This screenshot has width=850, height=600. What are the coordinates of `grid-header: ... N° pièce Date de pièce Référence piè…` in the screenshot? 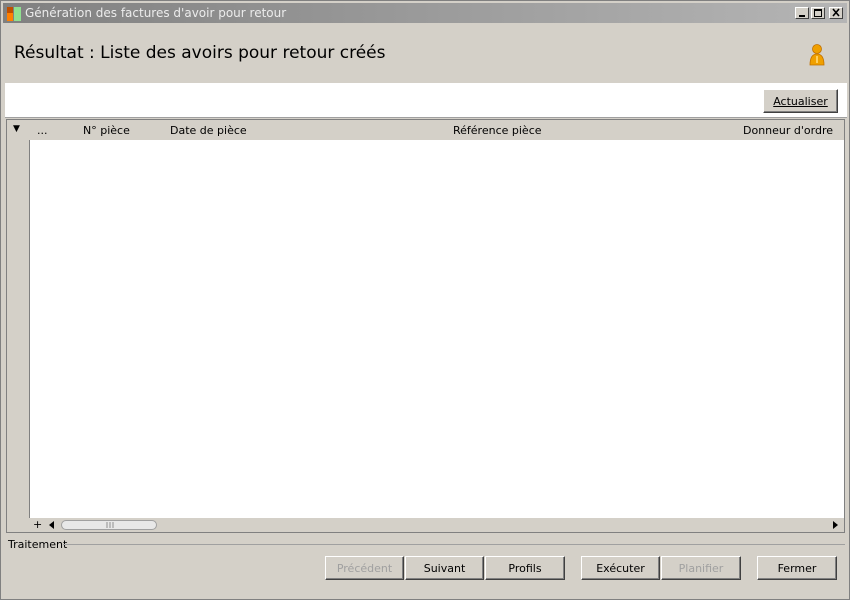 It's located at (436, 130).